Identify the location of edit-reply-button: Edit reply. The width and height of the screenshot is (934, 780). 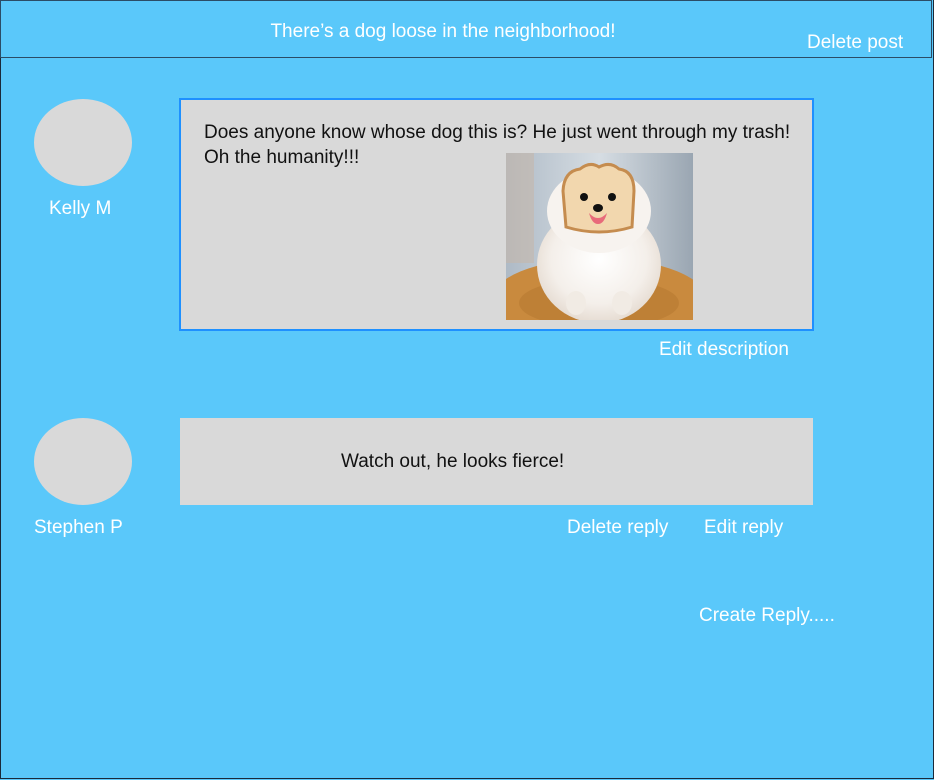
(743, 528).